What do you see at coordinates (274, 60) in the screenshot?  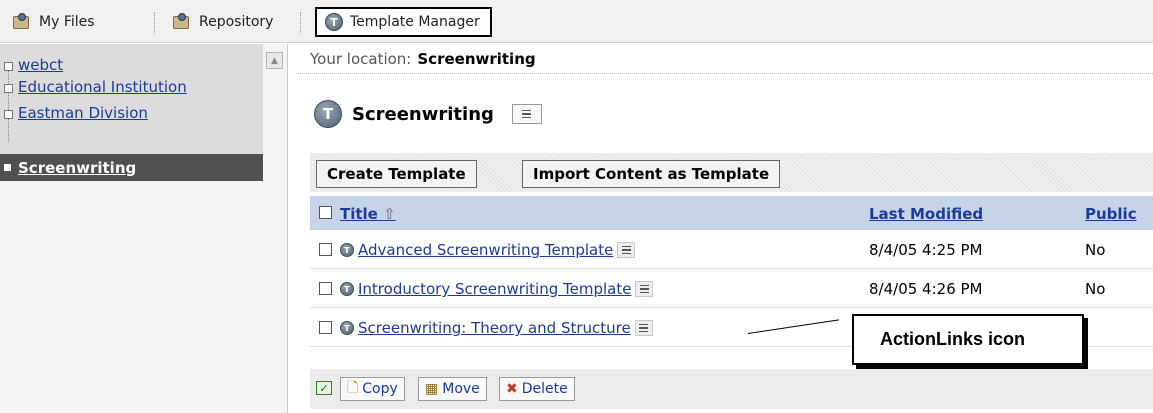 I see `scroll-up-button: ▲` at bounding box center [274, 60].